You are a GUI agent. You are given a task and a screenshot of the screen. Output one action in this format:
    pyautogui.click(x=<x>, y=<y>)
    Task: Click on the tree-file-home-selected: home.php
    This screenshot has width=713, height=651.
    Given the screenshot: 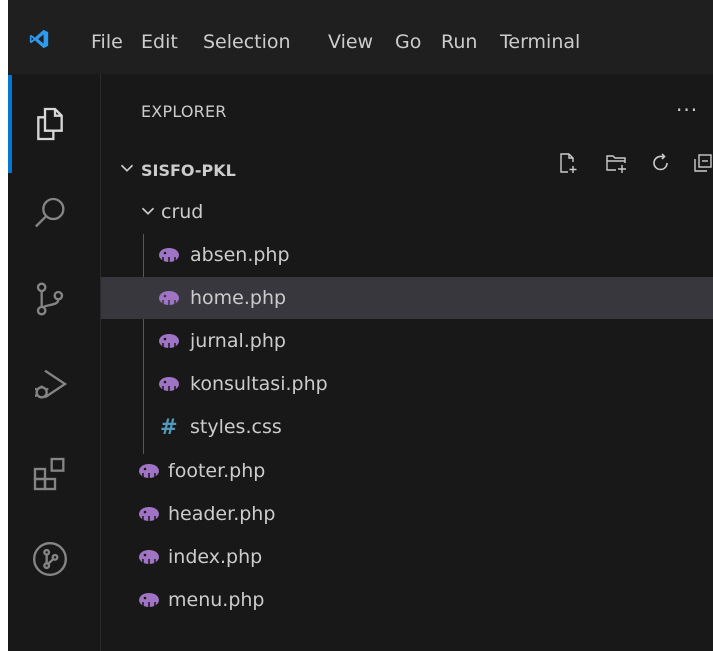 What is the action you would take?
    pyautogui.click(x=407, y=298)
    